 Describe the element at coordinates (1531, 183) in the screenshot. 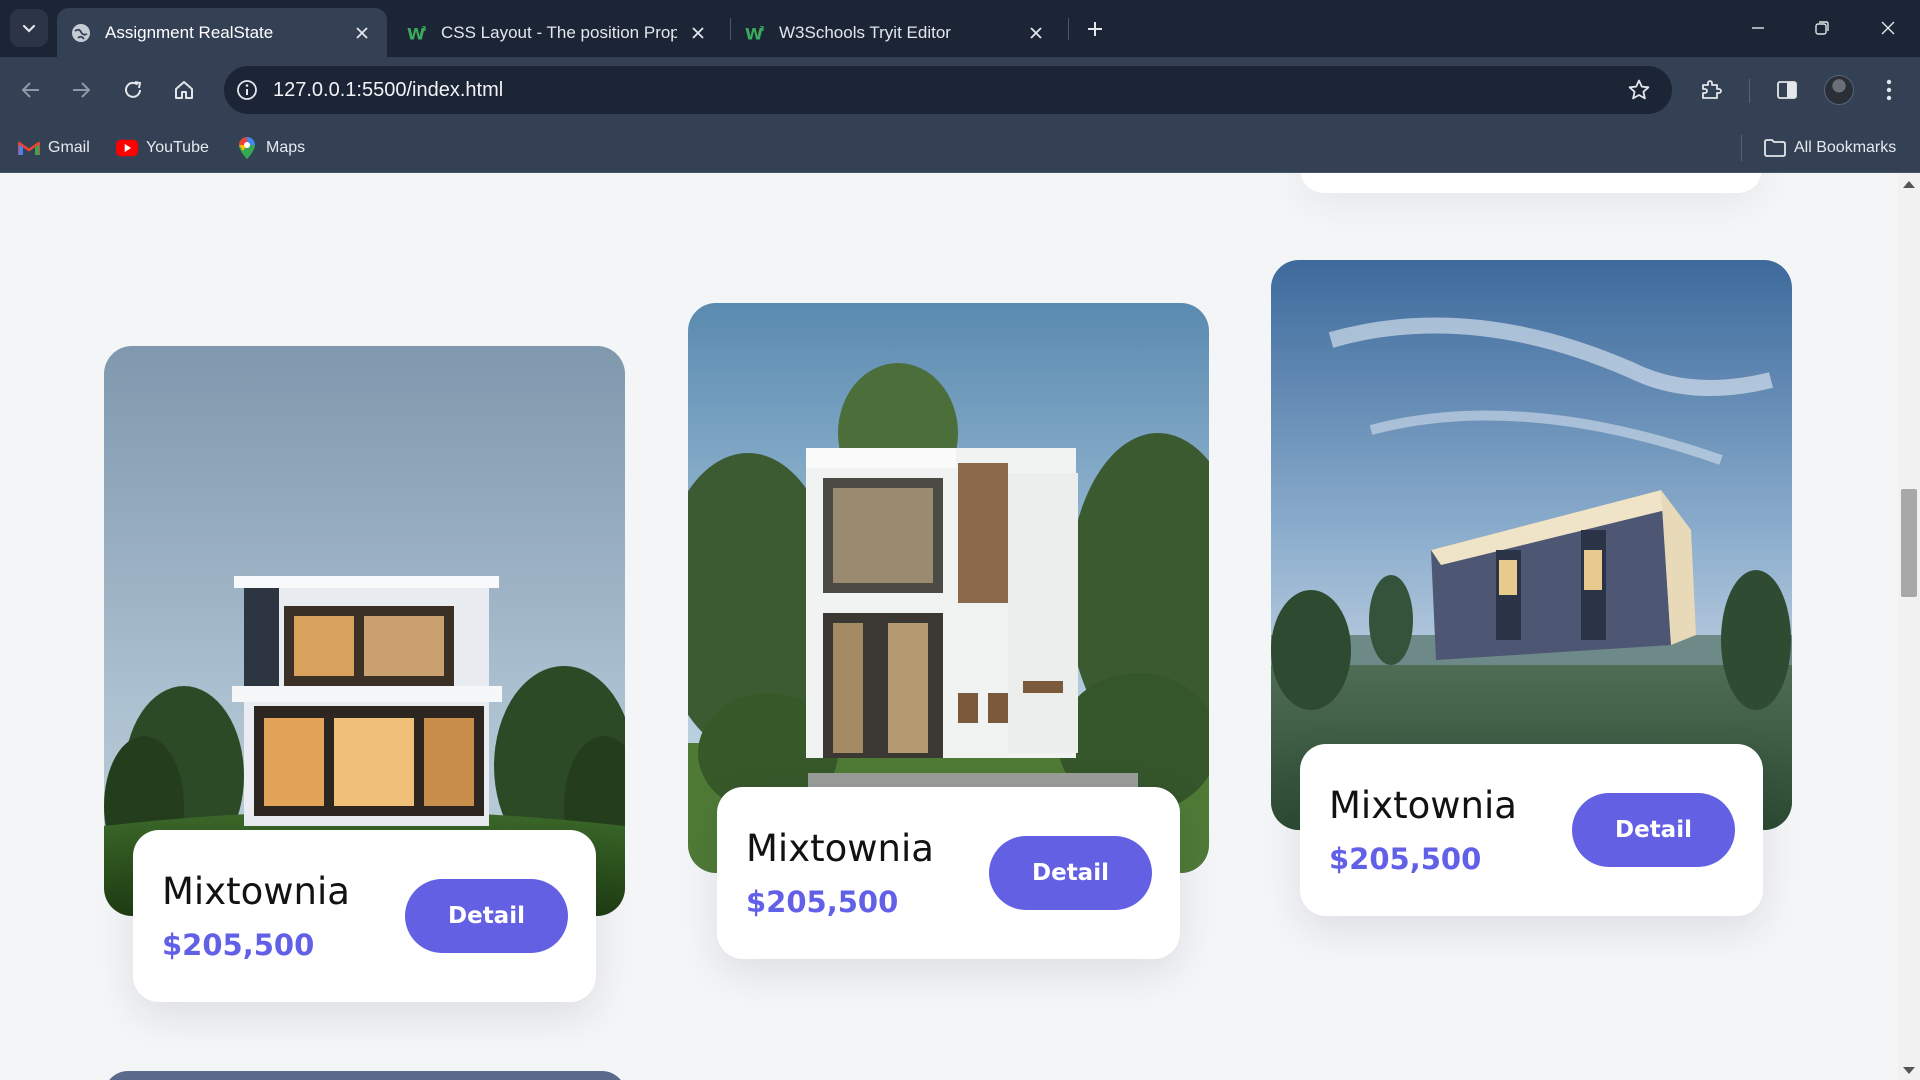

I see `previous-info-card` at that location.